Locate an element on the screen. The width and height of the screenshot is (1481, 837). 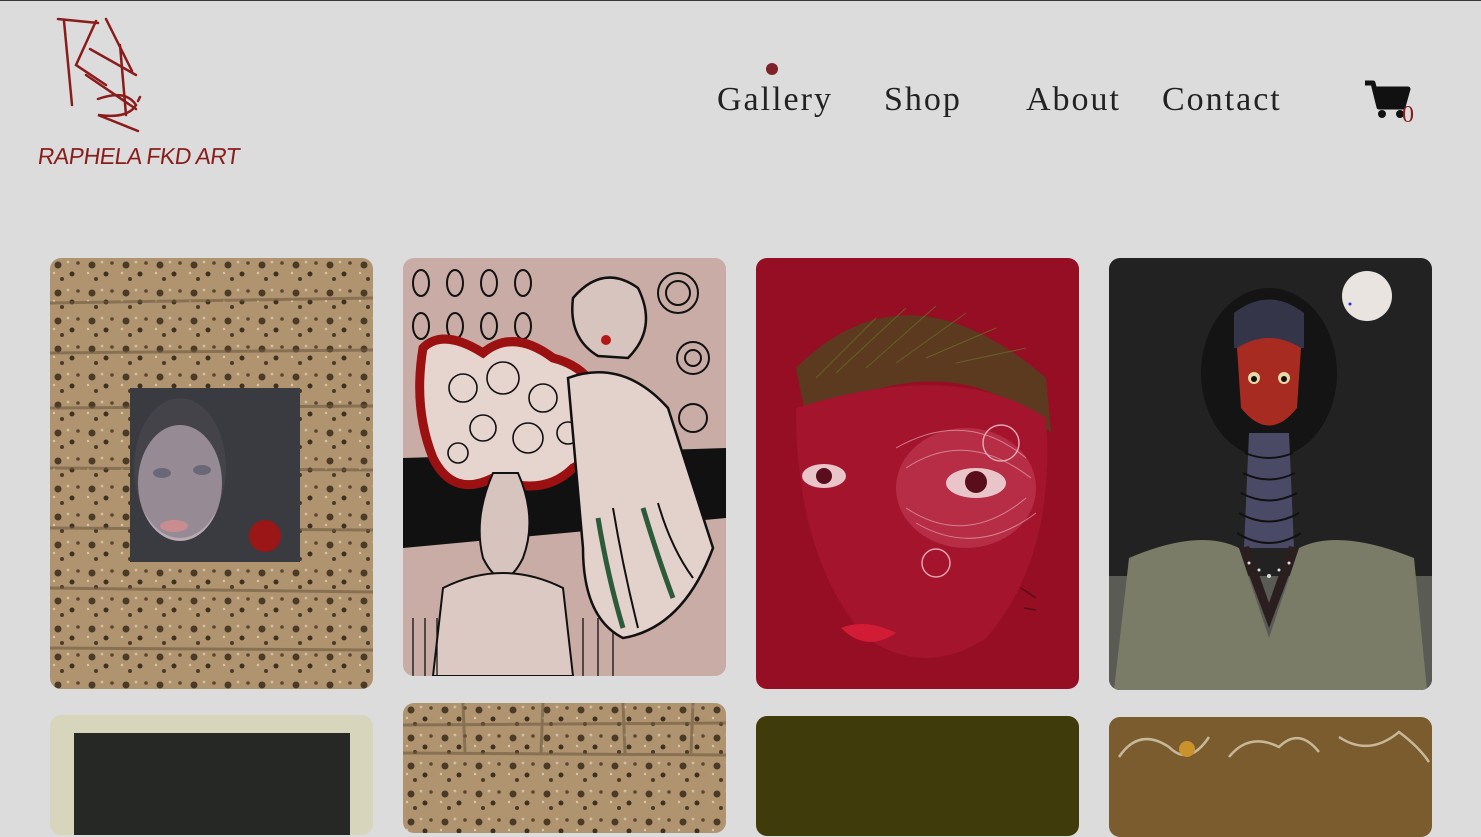
nav-about: About is located at coordinates (1073, 100).